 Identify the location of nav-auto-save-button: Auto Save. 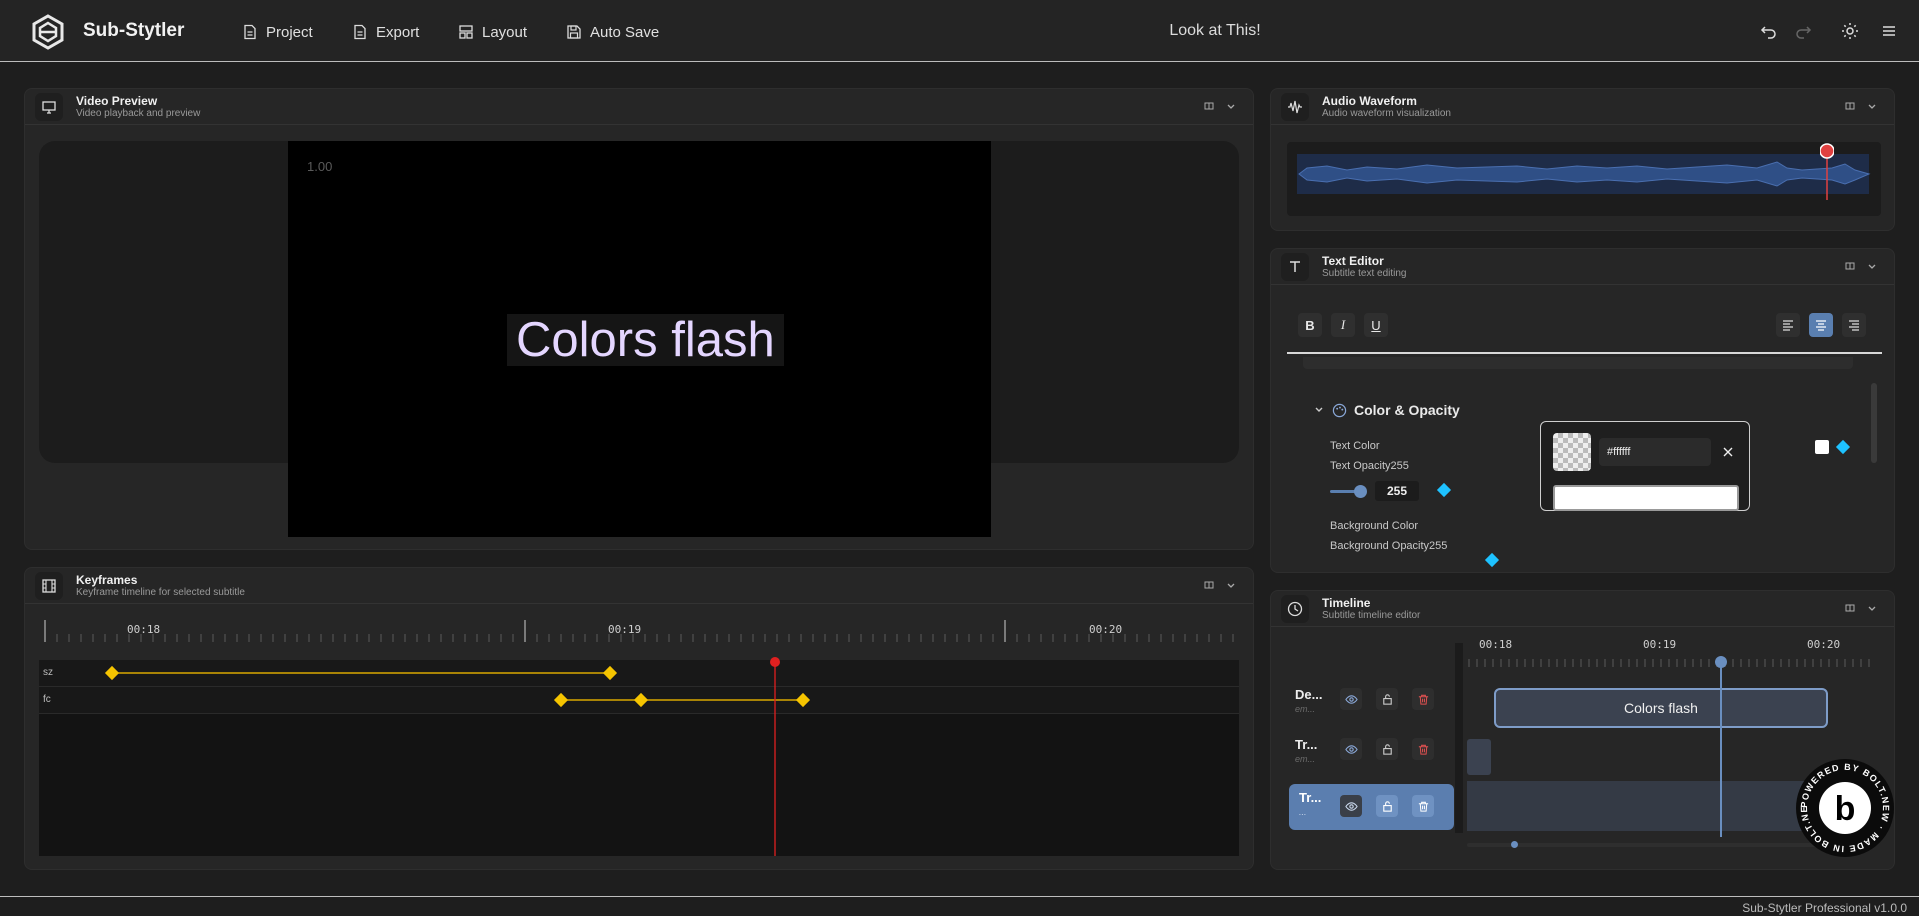
(612, 32).